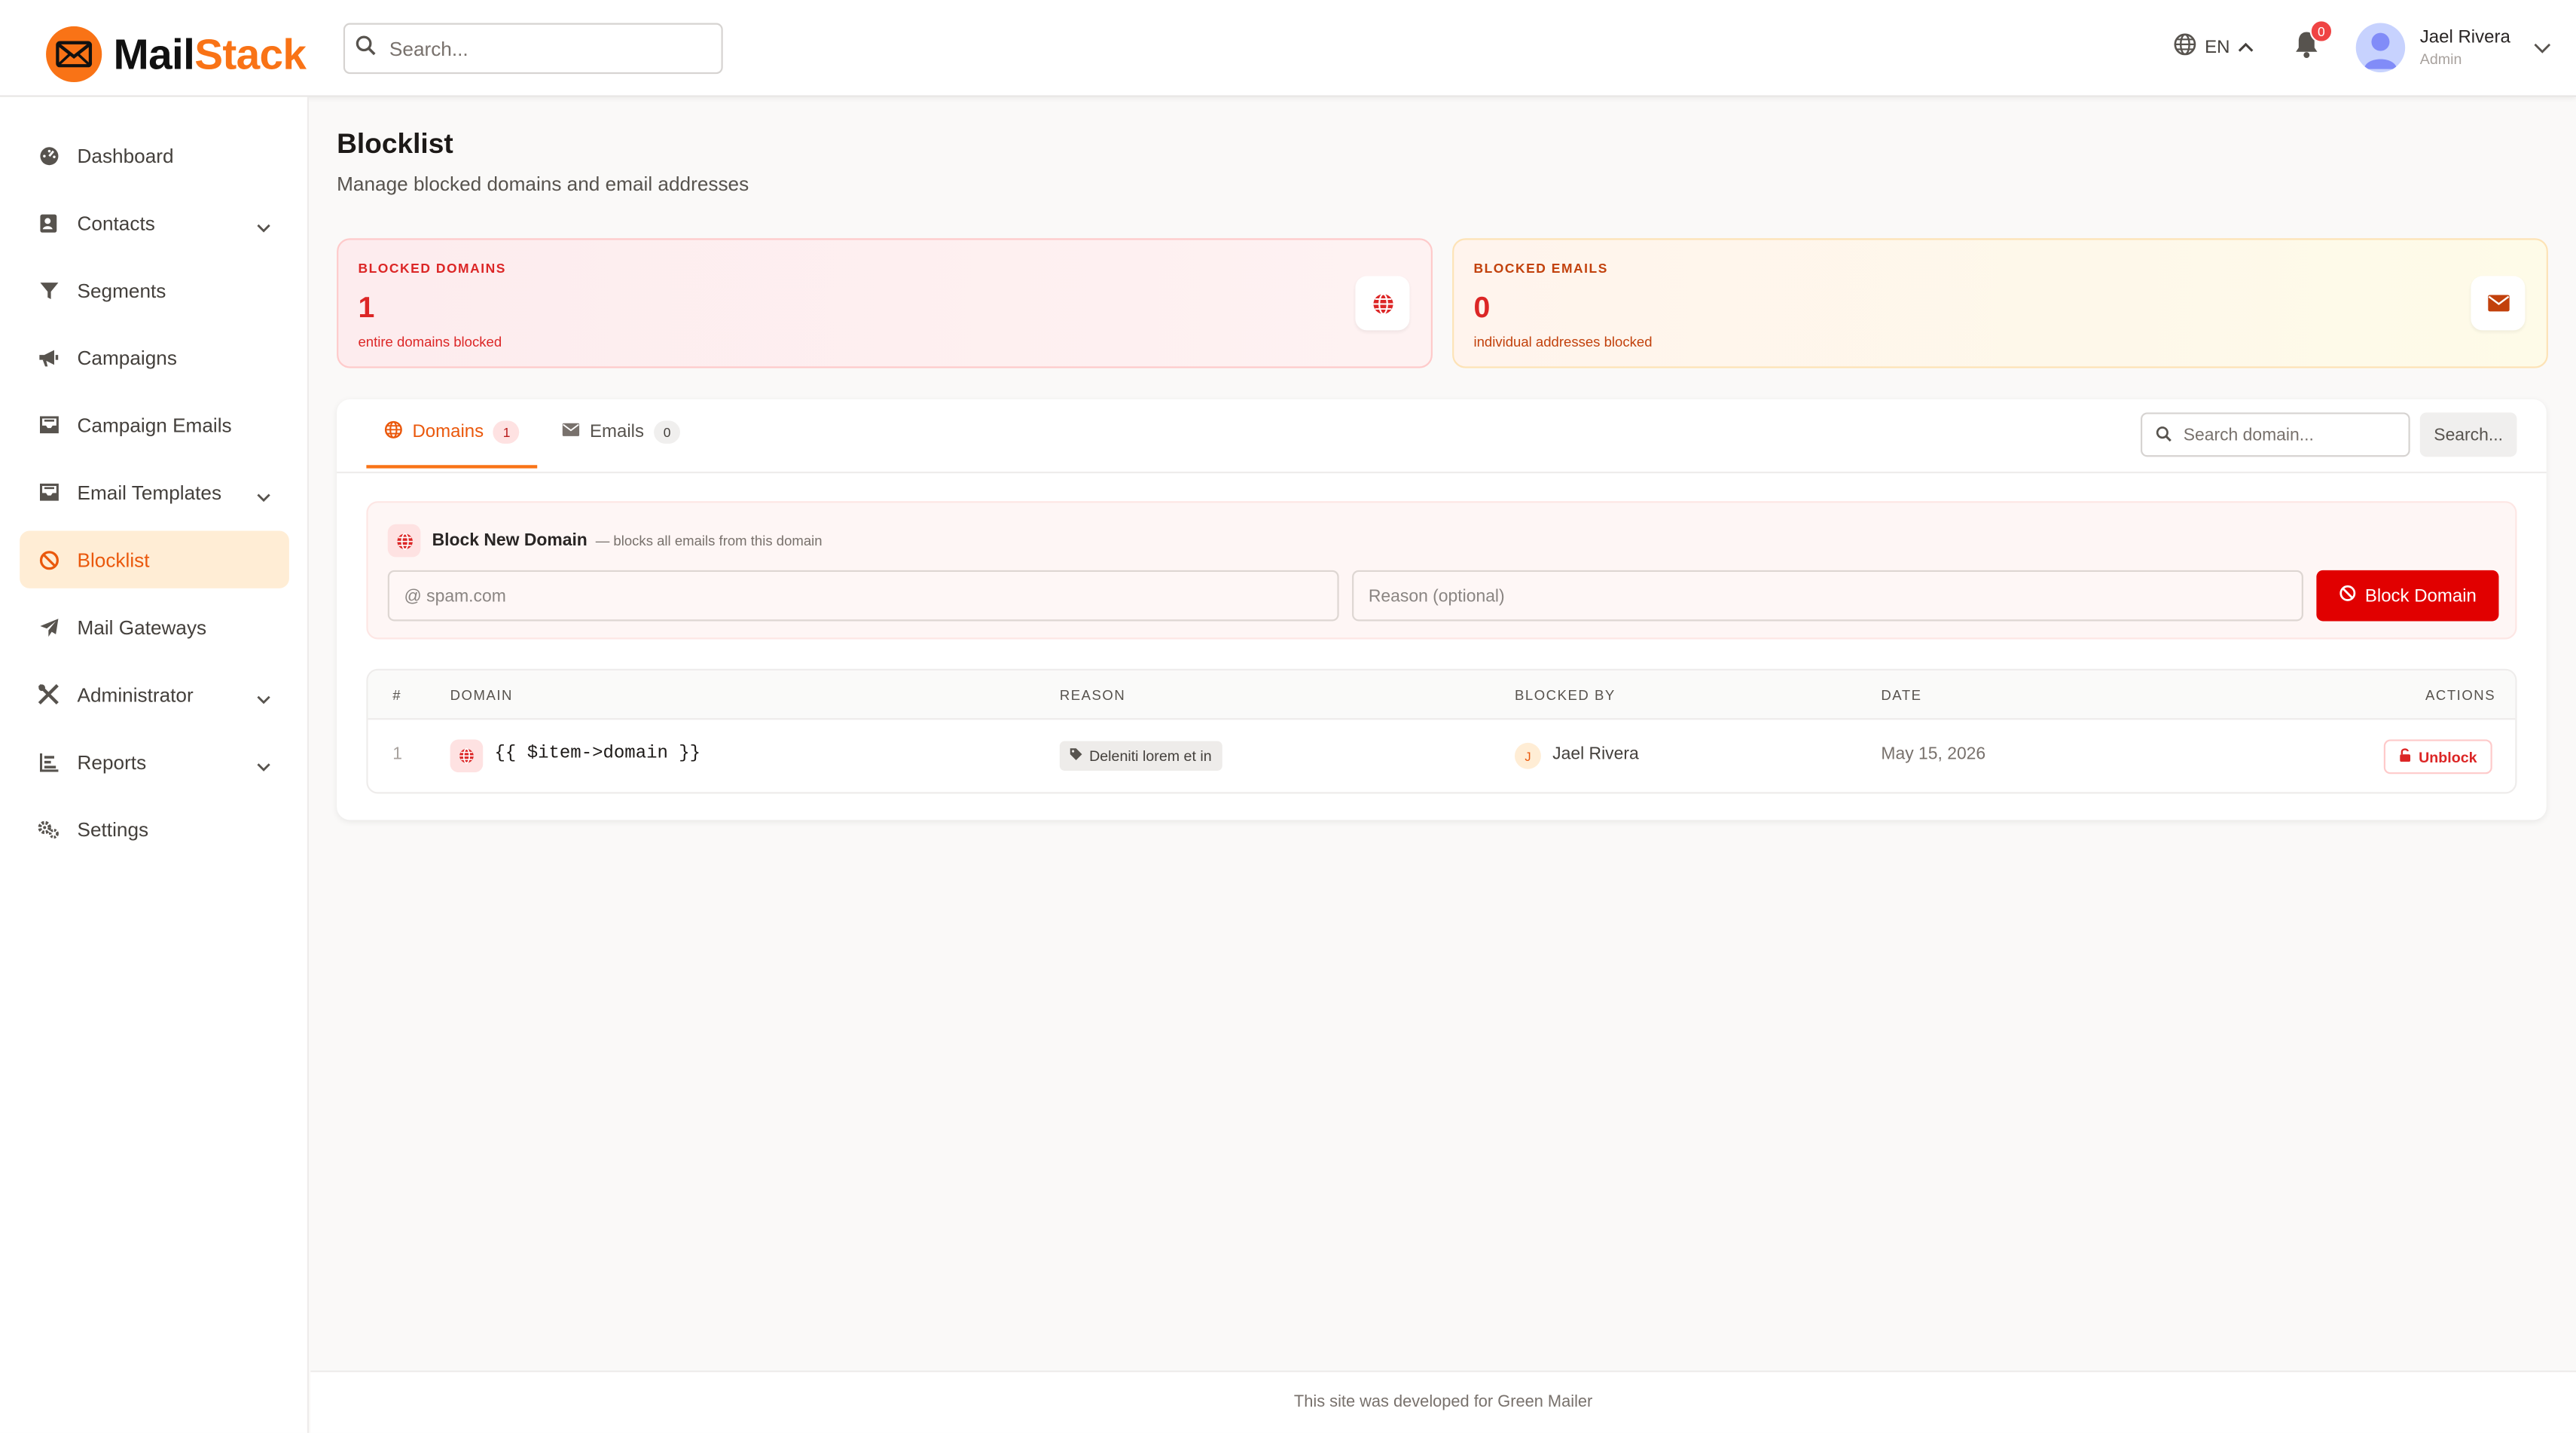 This screenshot has height=1433, width=2576. I want to click on sidebar-item-settings: Settings, so click(154, 828).